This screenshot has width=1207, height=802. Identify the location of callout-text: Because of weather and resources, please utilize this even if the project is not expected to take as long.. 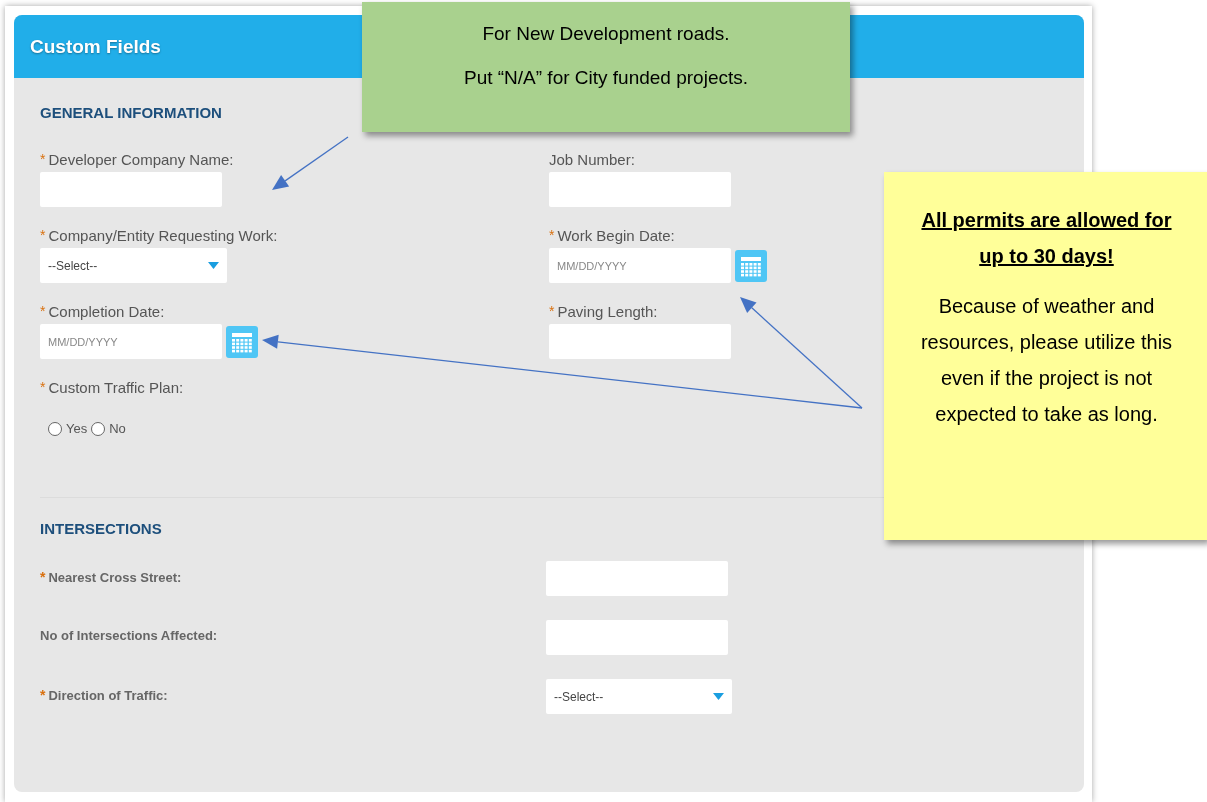
(1046, 360).